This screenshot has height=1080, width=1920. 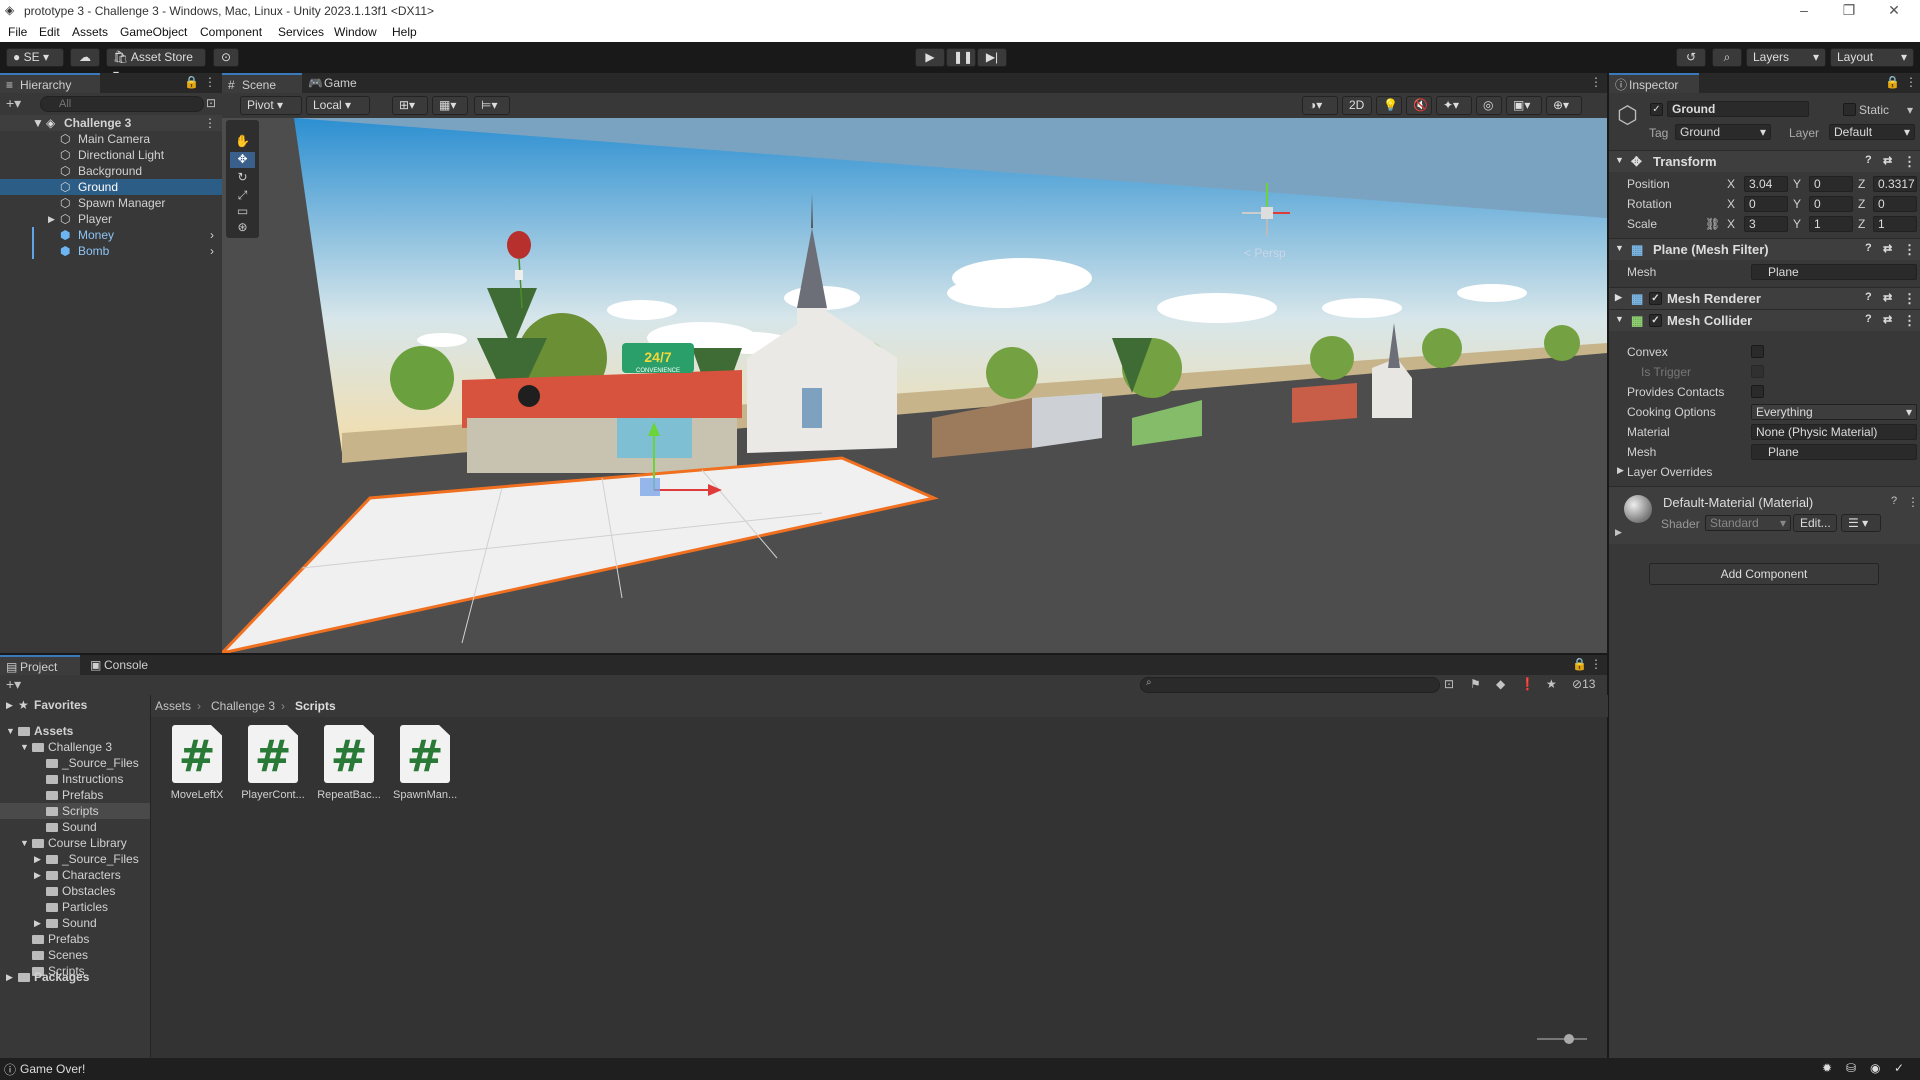 What do you see at coordinates (1827, 1068) in the screenshot?
I see `debug-icon: ✹` at bounding box center [1827, 1068].